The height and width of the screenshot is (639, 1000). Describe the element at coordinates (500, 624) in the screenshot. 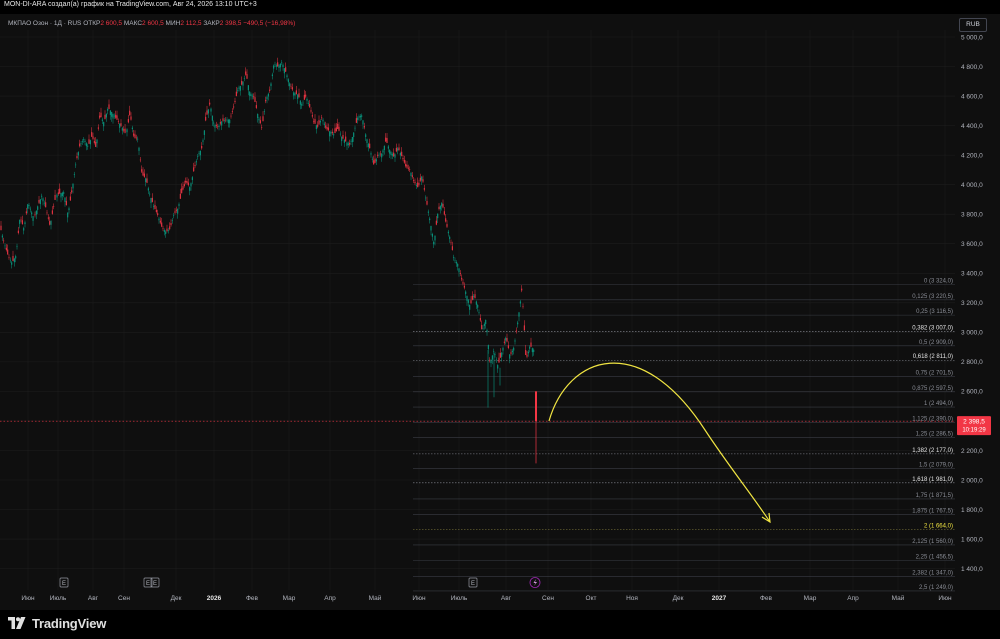

I see `footer-bar` at that location.